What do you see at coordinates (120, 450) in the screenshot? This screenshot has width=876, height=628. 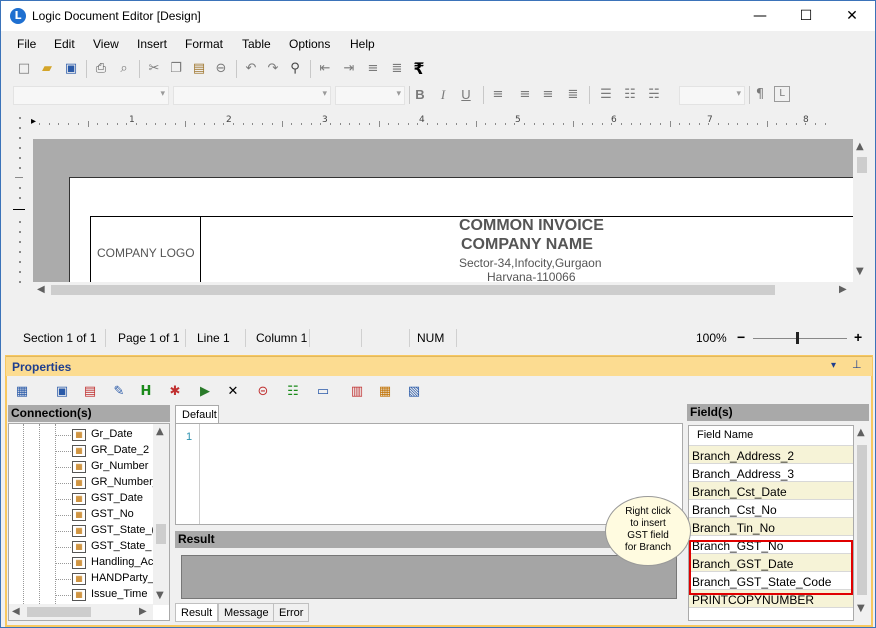 I see `connection-tree-item: GR_Date_2` at bounding box center [120, 450].